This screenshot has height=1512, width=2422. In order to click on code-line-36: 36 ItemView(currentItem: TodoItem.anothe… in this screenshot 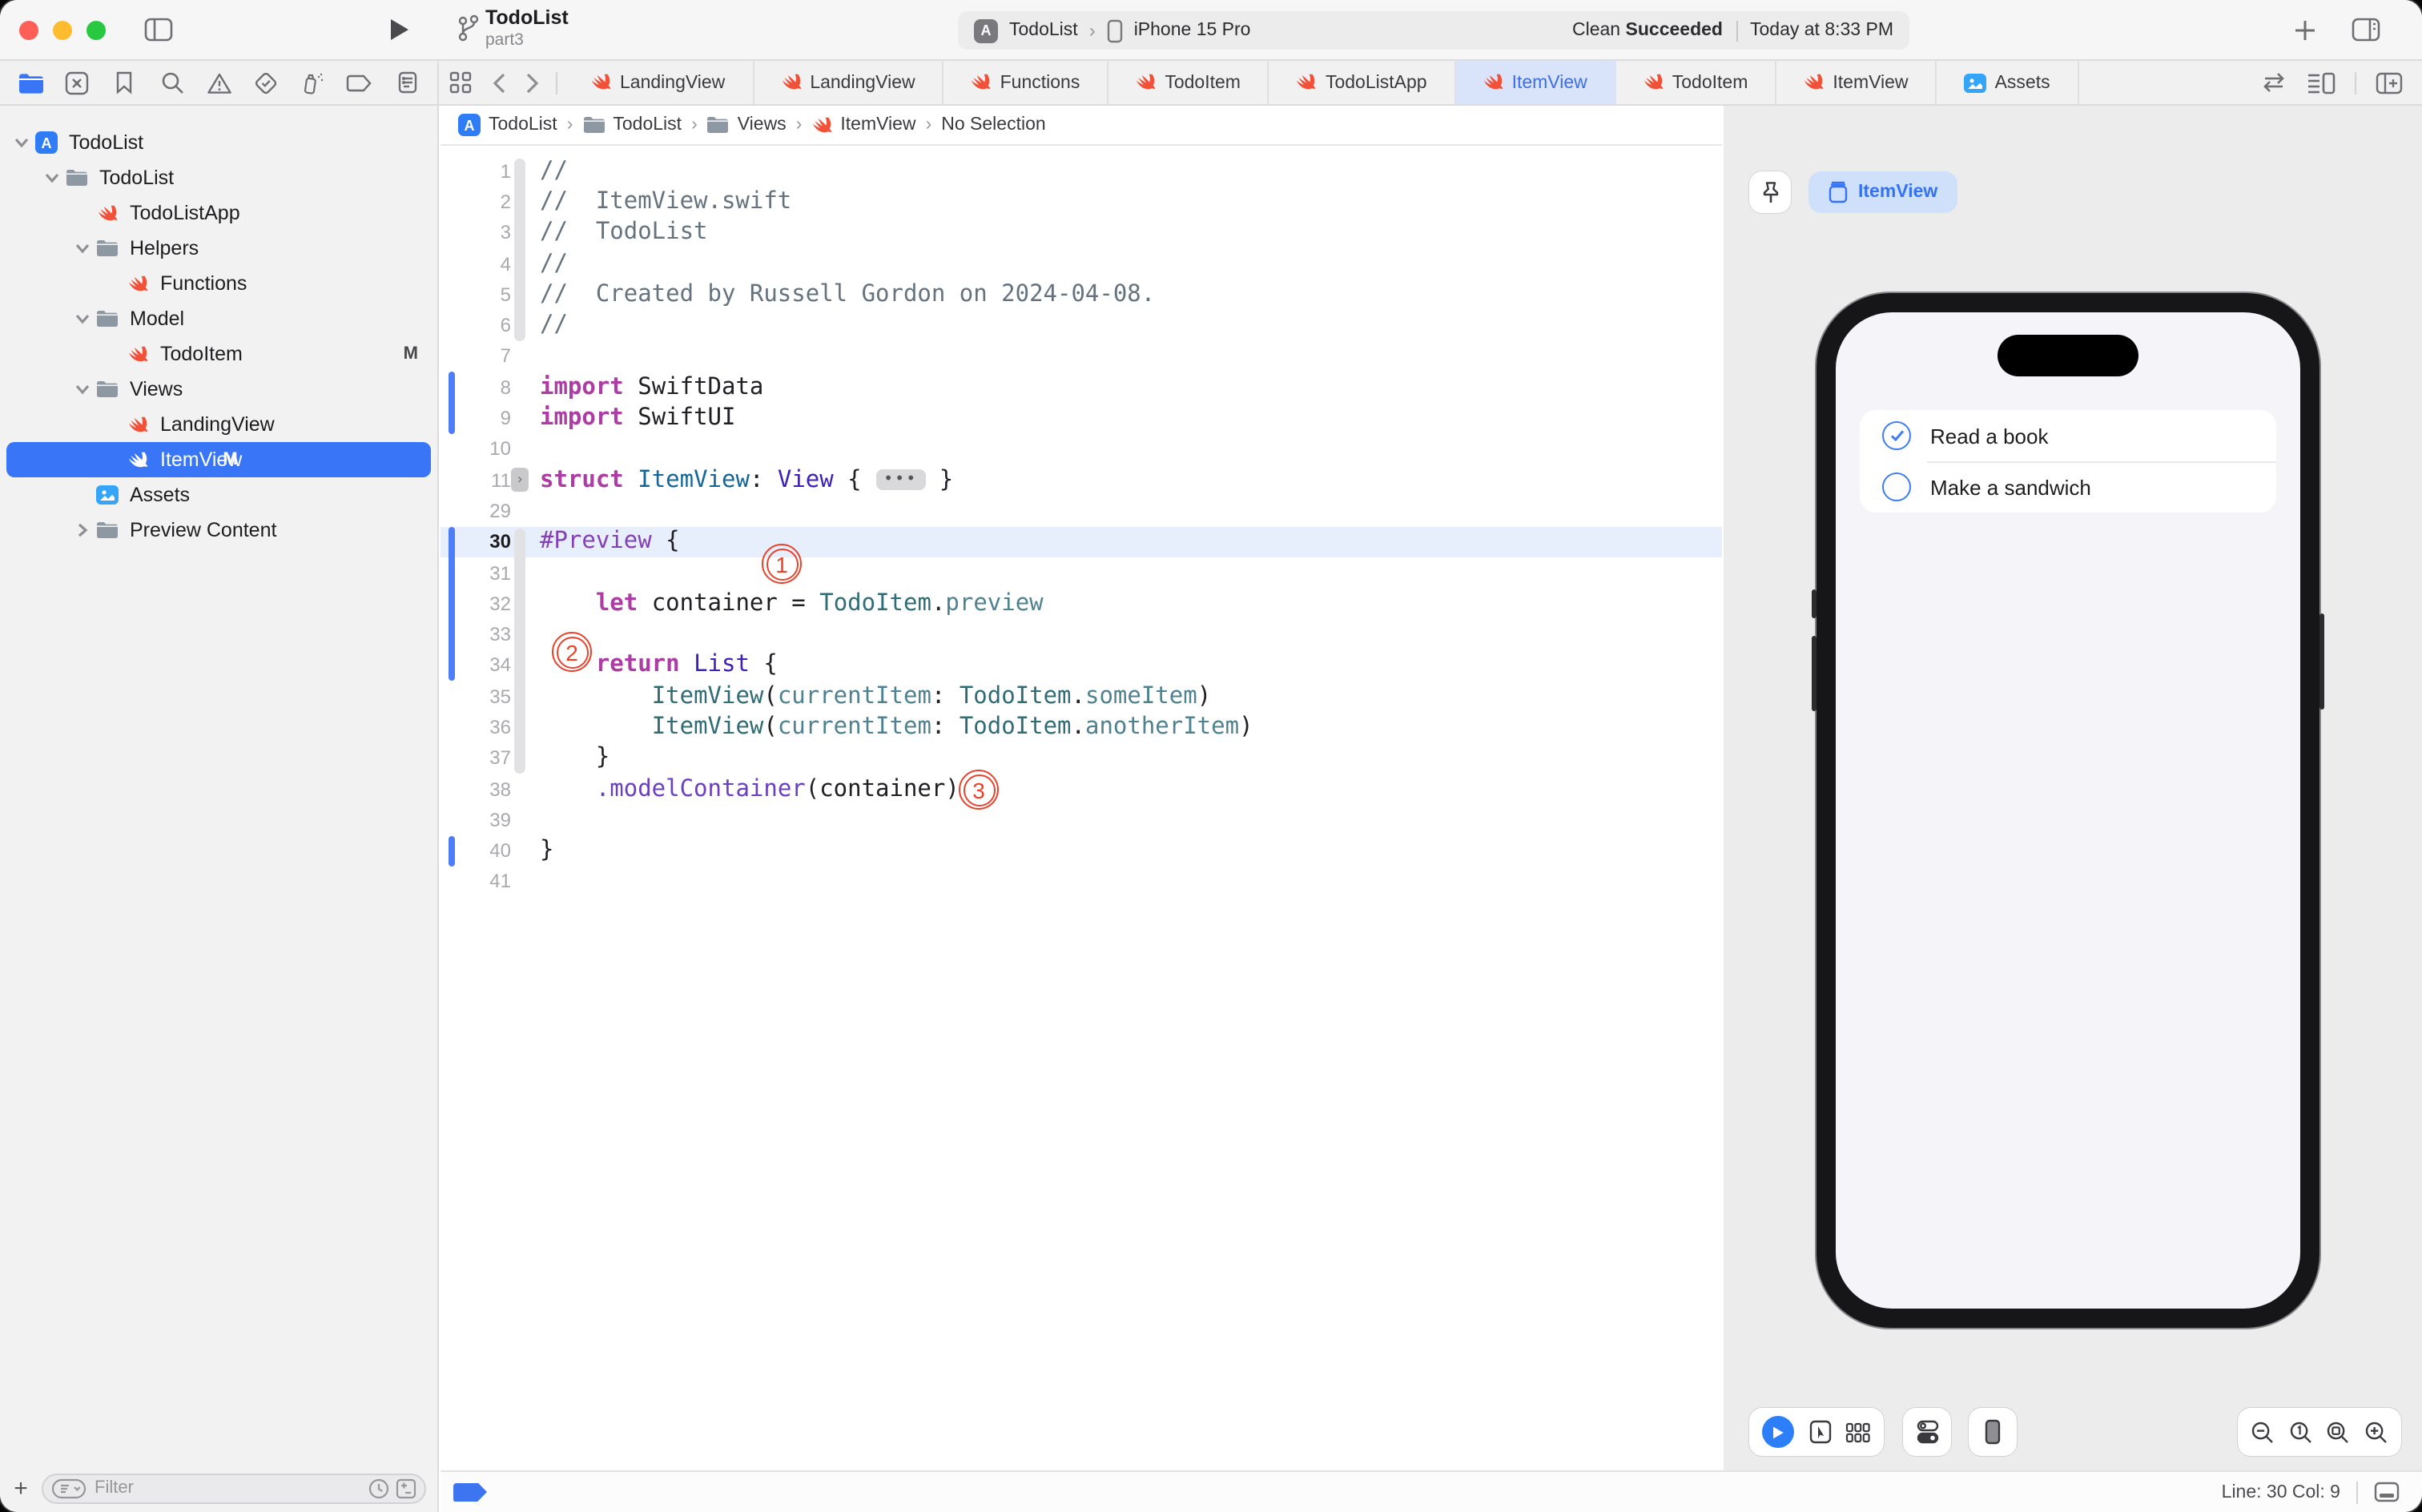, I will do `click(1081, 727)`.